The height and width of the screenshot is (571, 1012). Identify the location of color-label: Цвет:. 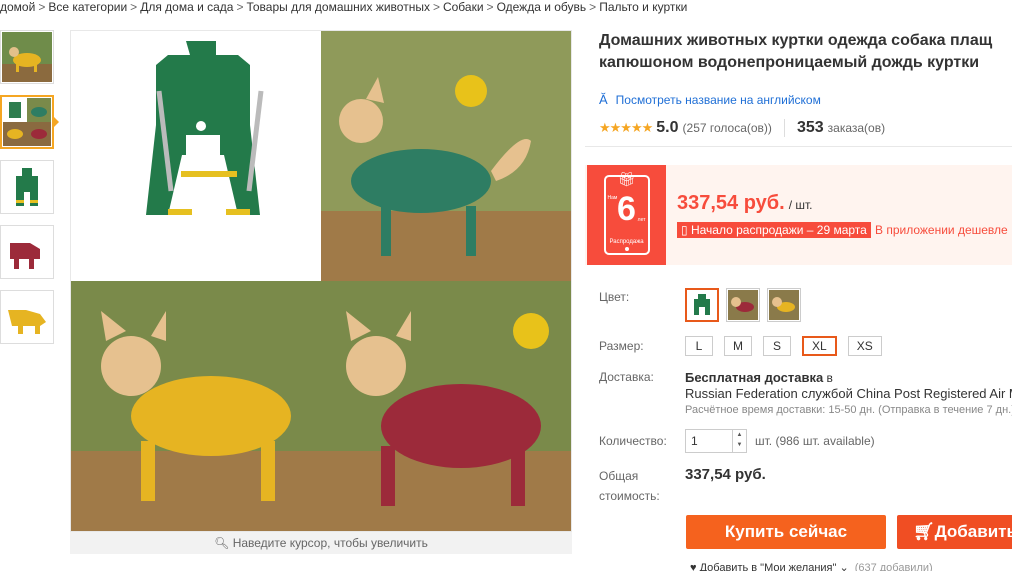
(614, 297).